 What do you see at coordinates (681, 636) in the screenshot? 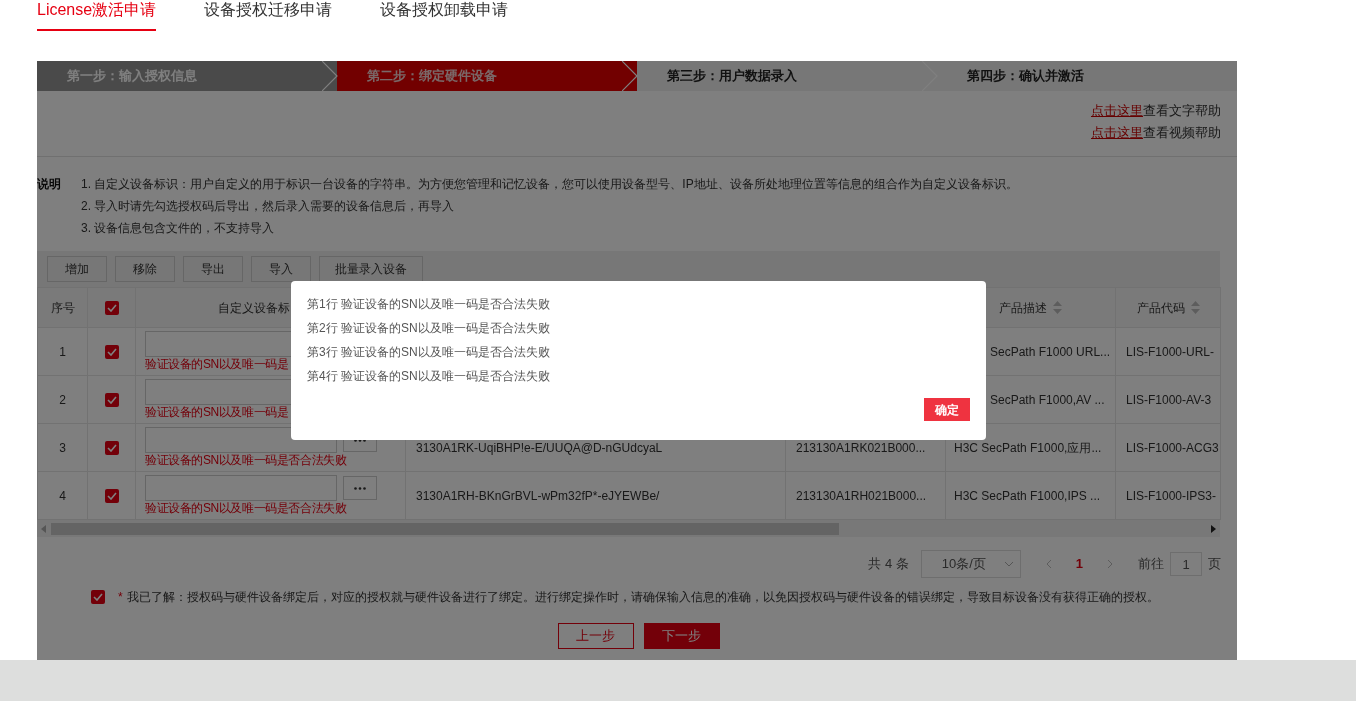
I see `next-step-button: 下一步` at bounding box center [681, 636].